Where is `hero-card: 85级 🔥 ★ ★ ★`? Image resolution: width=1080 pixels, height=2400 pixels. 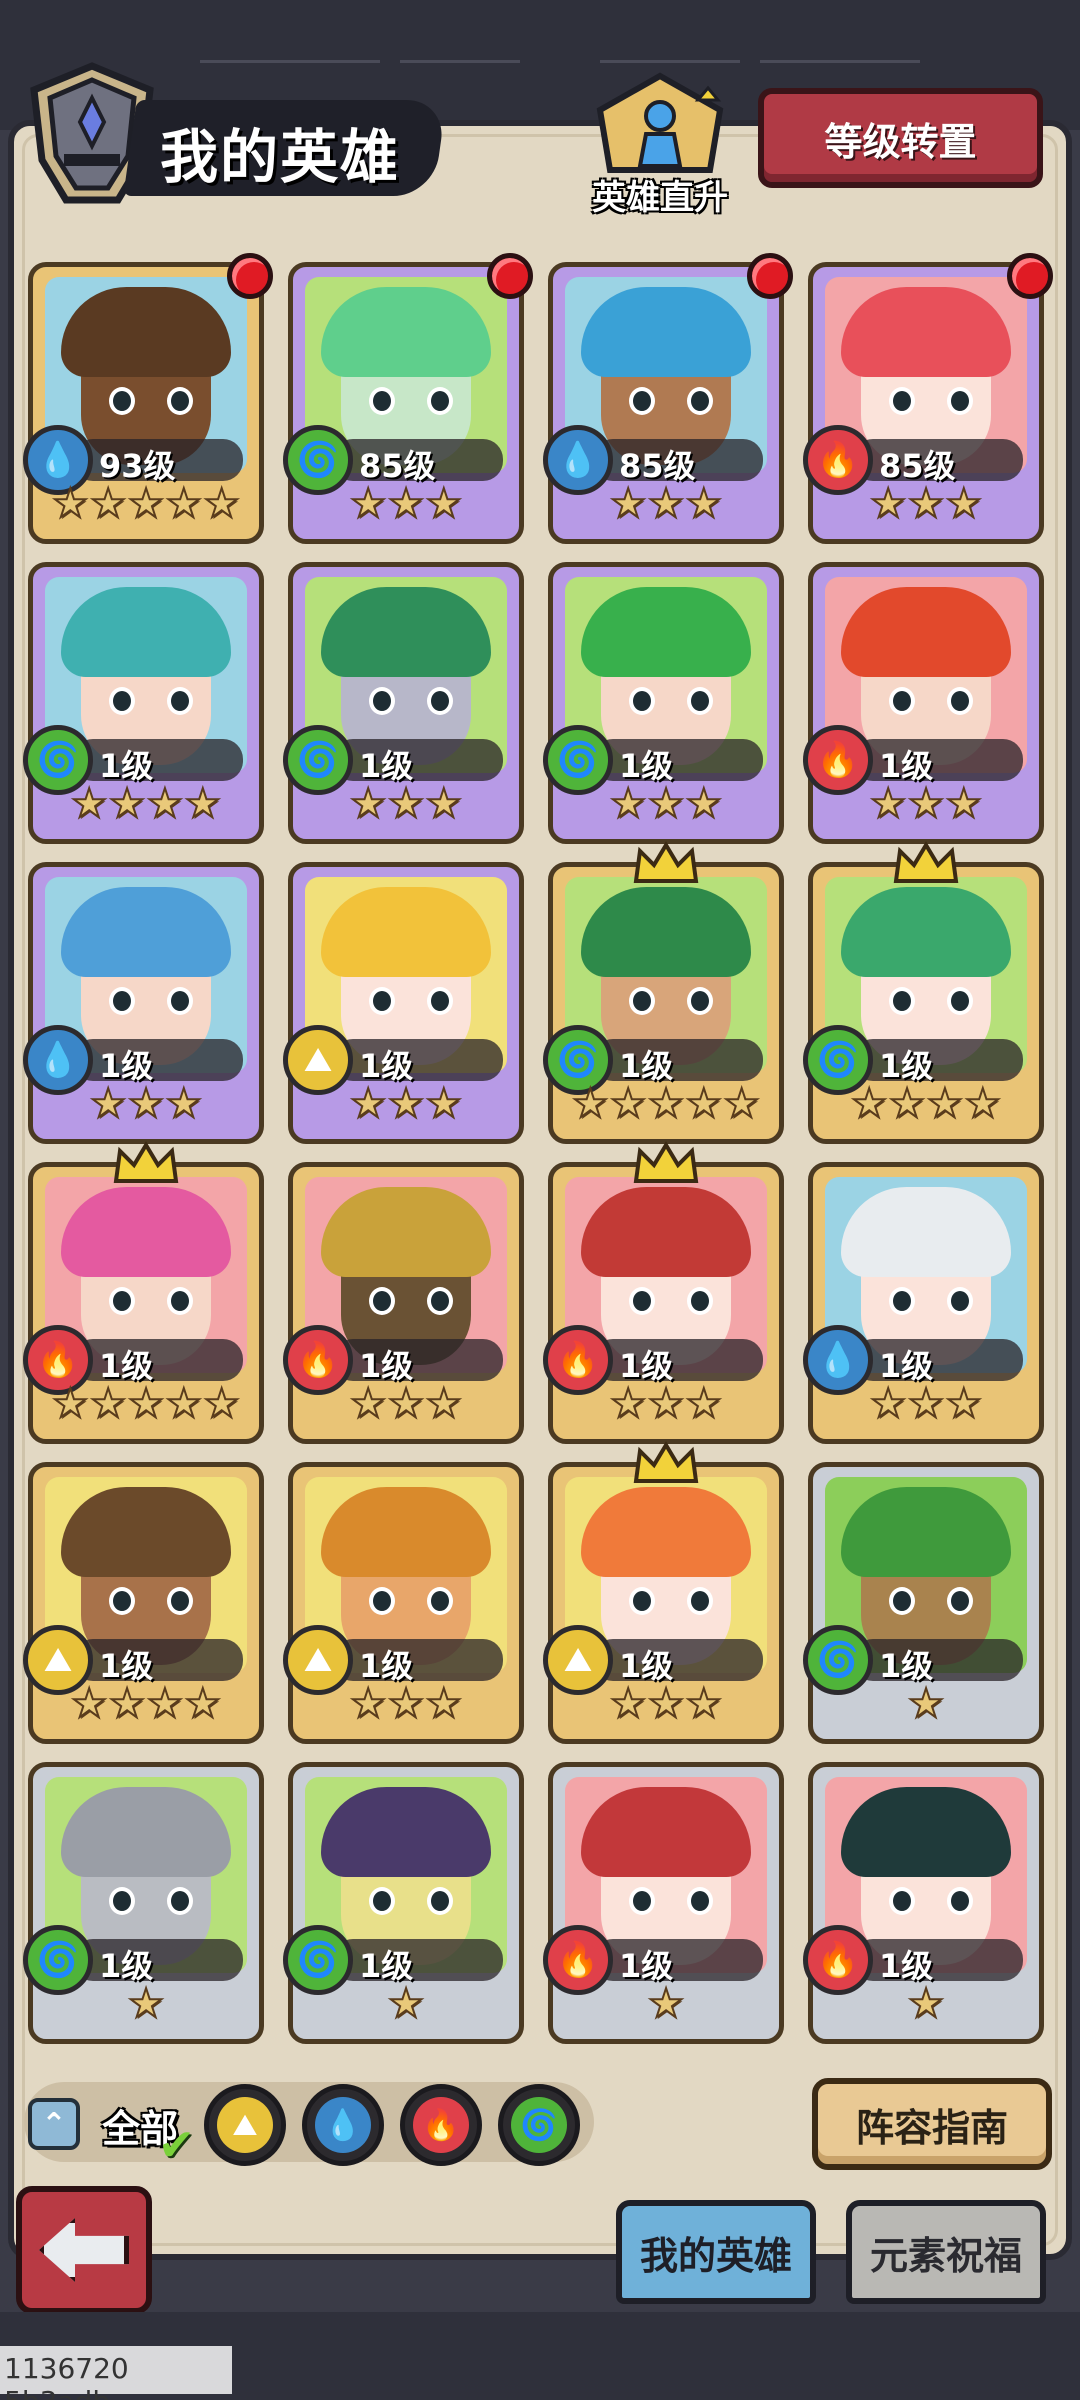
hero-card: 85级 🔥 ★ ★ ★ is located at coordinates (928, 398).